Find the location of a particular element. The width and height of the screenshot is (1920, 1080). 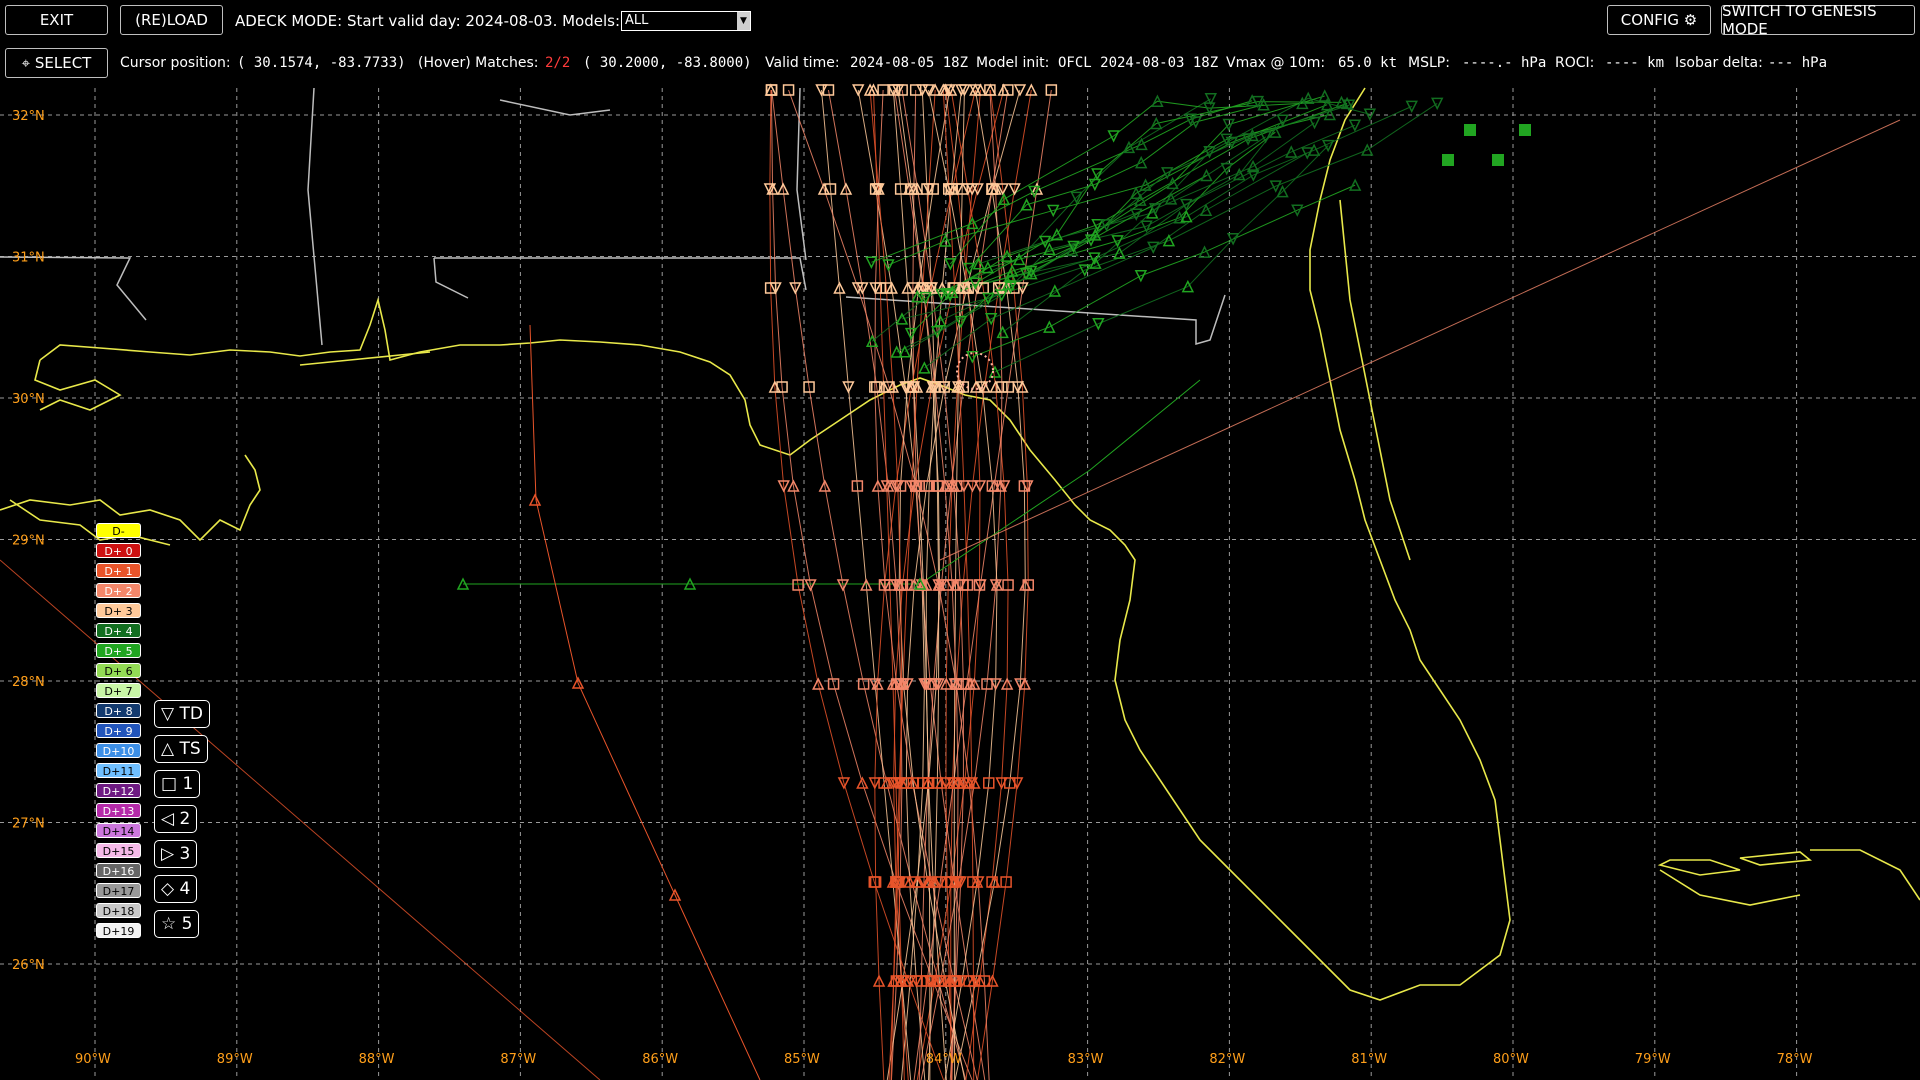

lon-label: 83°W is located at coordinates (1086, 1059).